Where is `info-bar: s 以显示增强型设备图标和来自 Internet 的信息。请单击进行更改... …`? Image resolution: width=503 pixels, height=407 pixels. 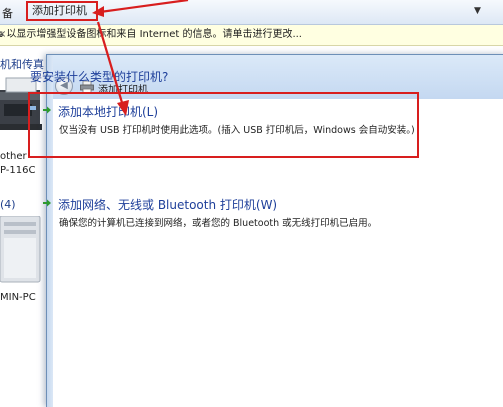
info-bar: s 以显示增强型设备图标和来自 Internet 的信息。请单击进行更改... … is located at coordinates (251, 35).